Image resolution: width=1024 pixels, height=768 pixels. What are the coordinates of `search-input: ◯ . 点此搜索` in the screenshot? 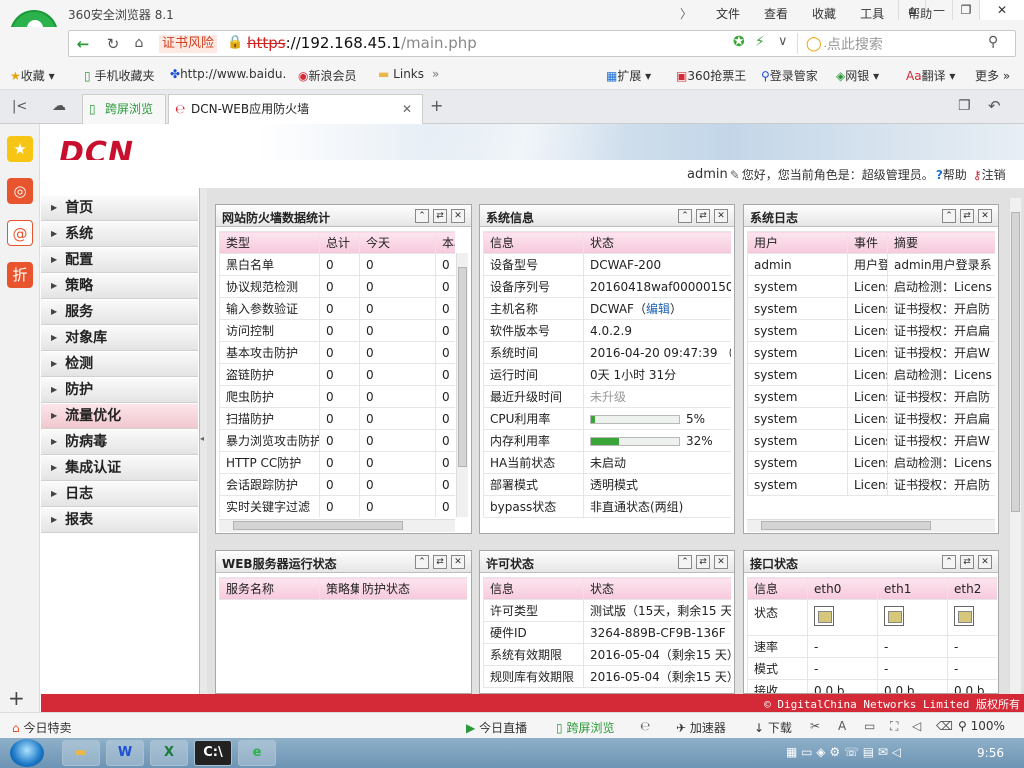 It's located at (909, 44).